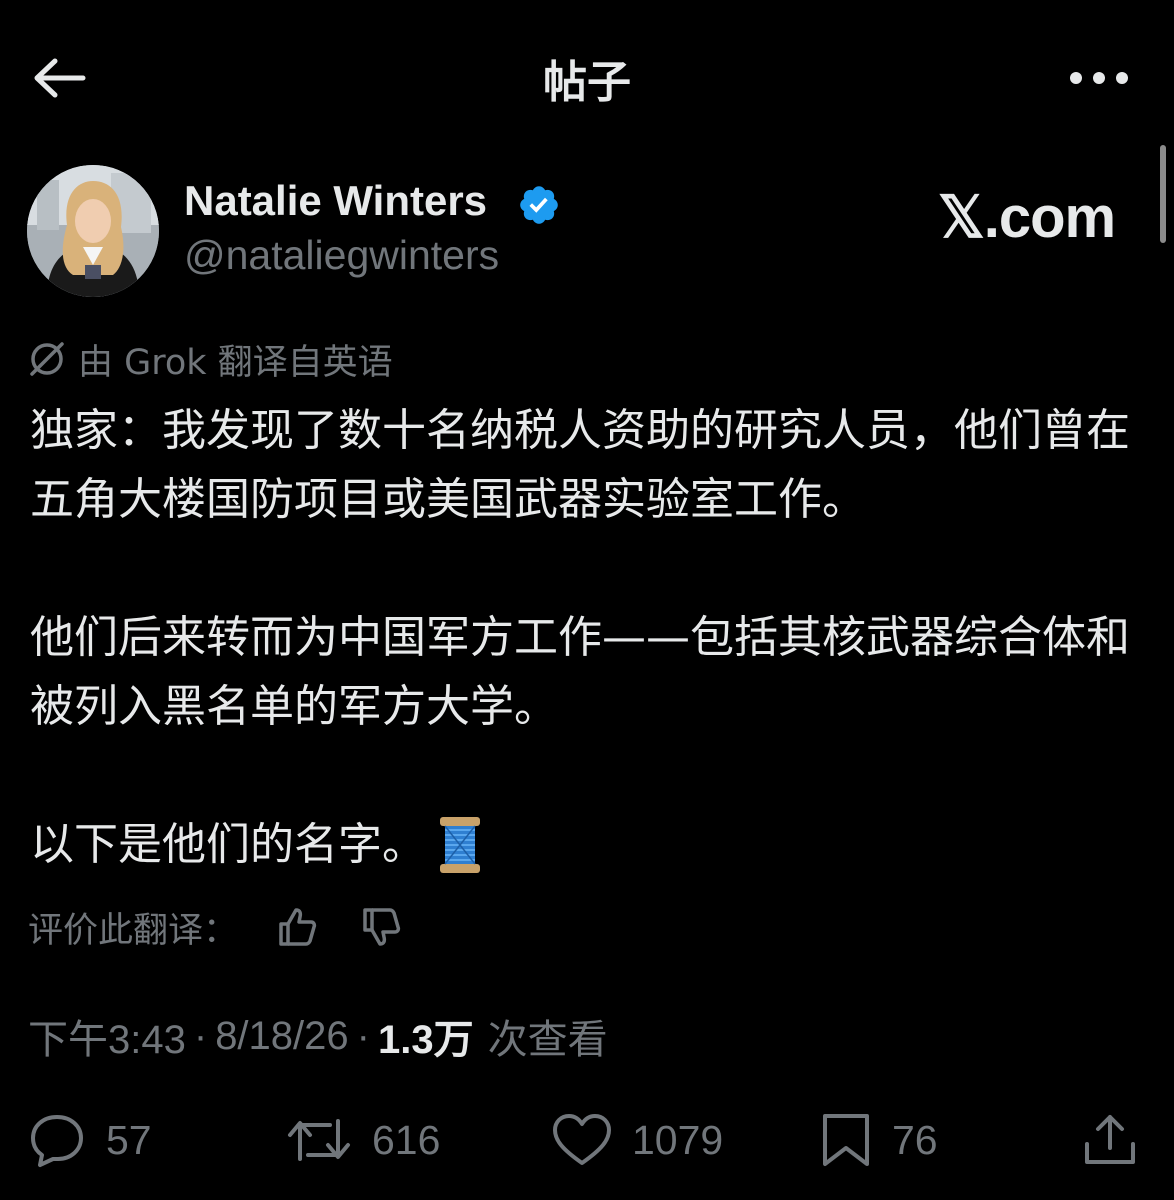 This screenshot has width=1174, height=1200. I want to click on thumbs-down-button, so click(381, 927).